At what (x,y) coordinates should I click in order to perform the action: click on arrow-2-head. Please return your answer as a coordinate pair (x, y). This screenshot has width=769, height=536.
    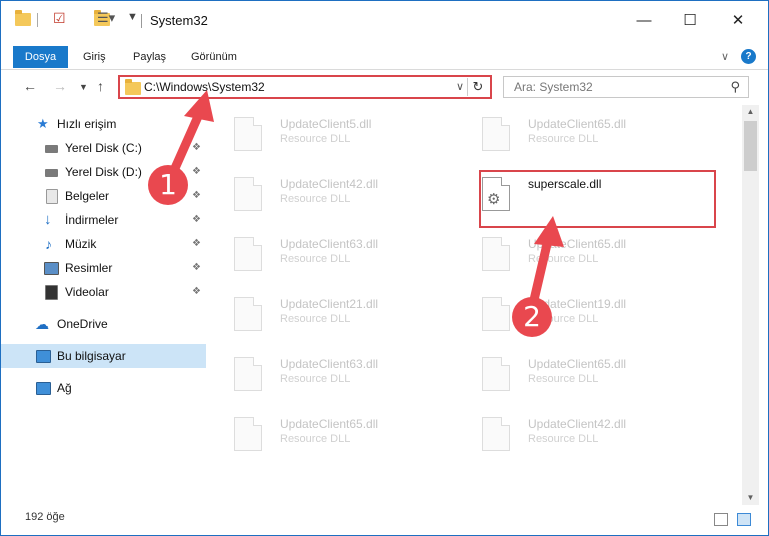
    Looking at the image, I should click on (549, 231).